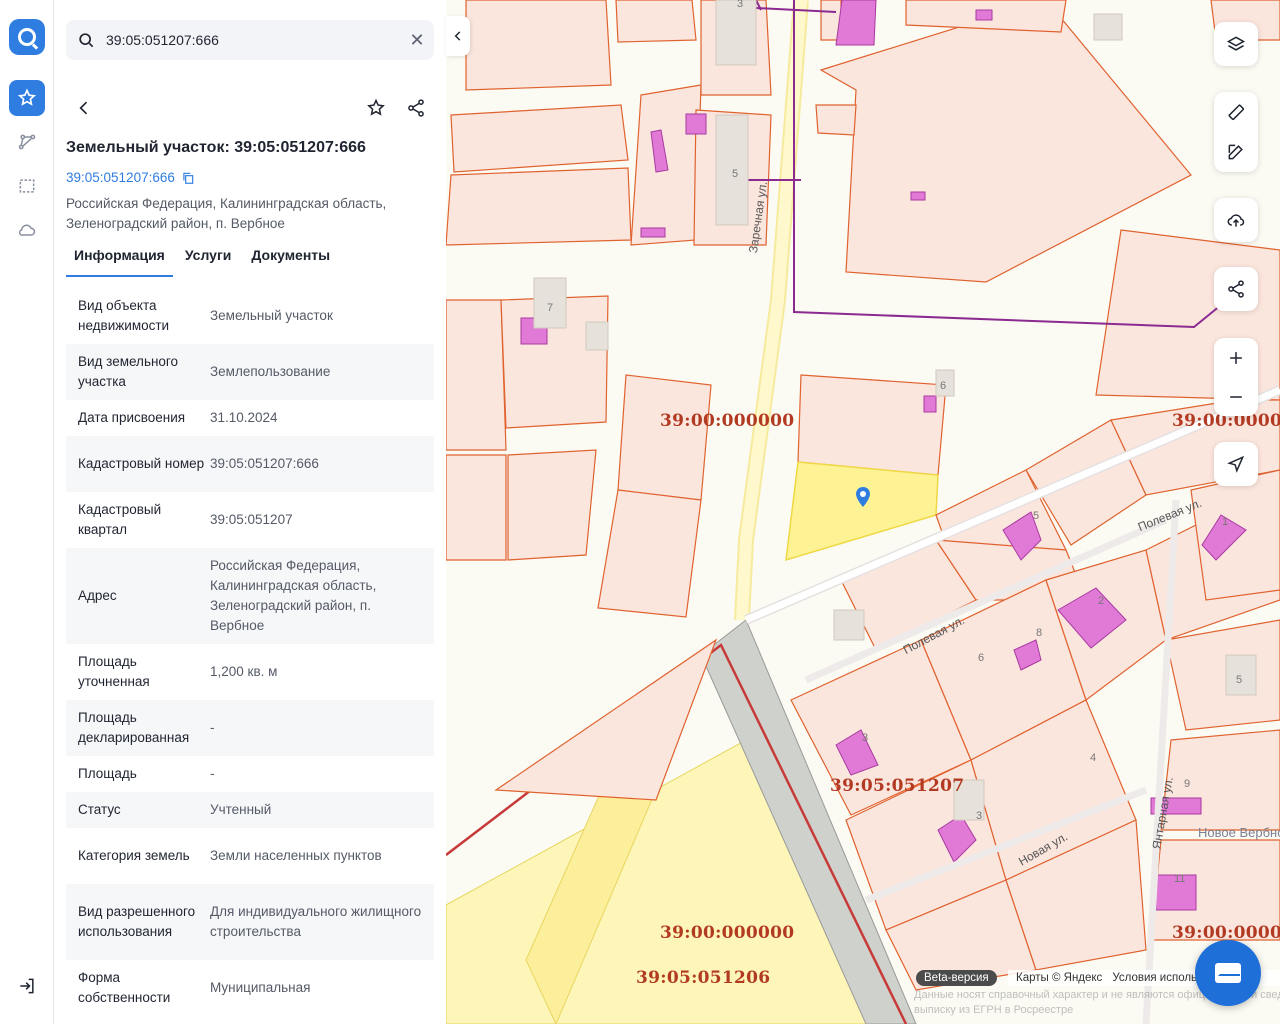 Image resolution: width=1280 pixels, height=1024 pixels. Describe the element at coordinates (241, 809) in the screenshot. I see `info-value: Учтенный` at that location.